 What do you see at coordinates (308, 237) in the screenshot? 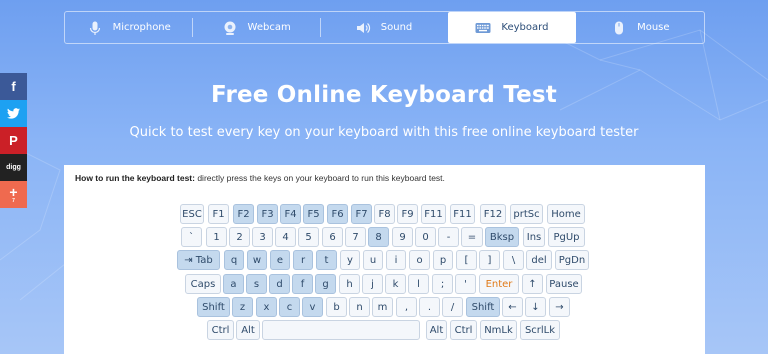
I see `key-5: 5` at bounding box center [308, 237].